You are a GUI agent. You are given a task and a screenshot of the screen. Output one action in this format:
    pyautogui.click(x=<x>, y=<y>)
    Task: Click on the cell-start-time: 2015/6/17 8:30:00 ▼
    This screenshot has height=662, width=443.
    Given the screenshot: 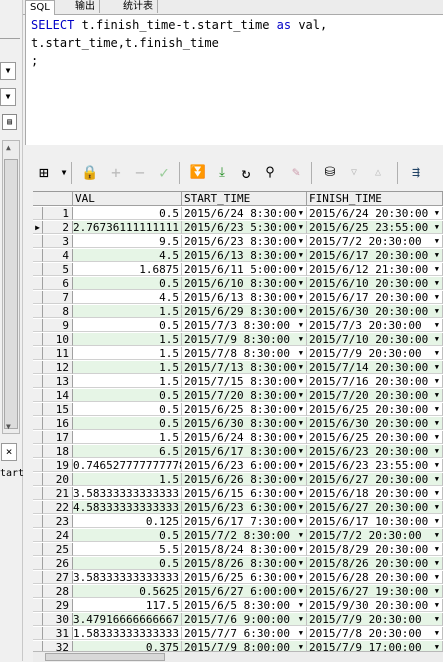 What is the action you would take?
    pyautogui.click(x=244, y=451)
    